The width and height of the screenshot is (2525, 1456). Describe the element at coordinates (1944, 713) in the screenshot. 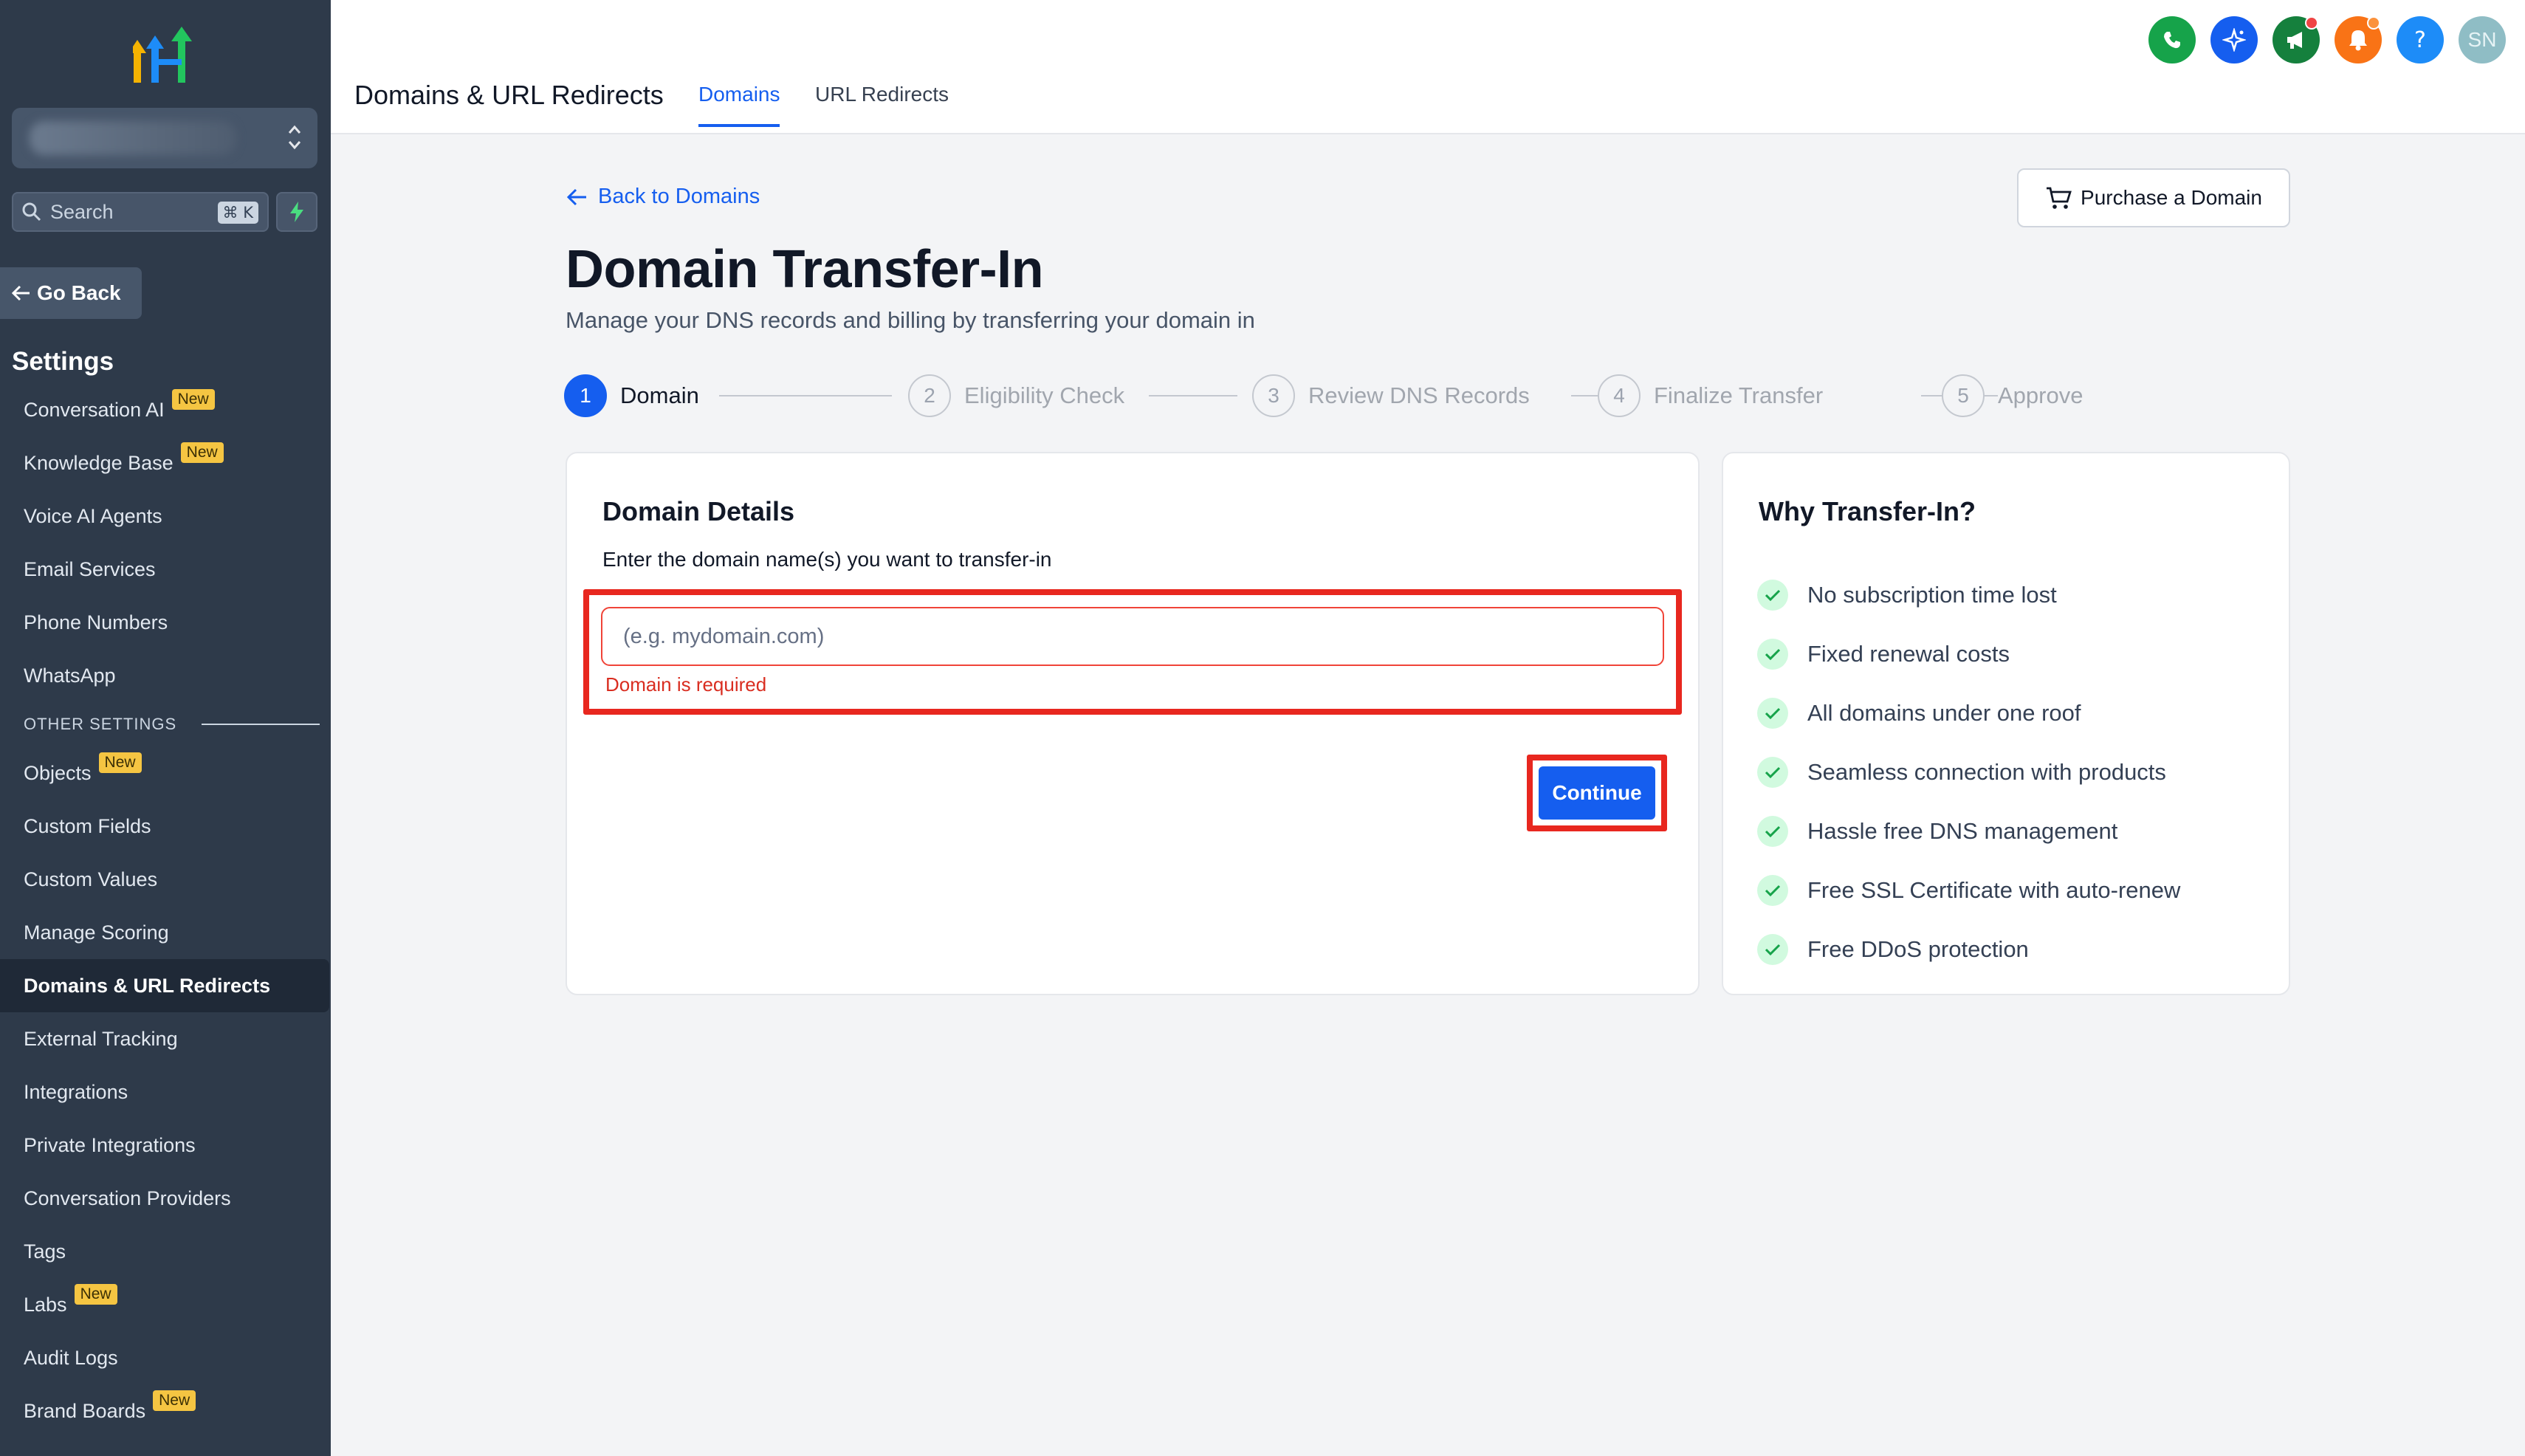

I see `benefit-text: All domains under one roof` at that location.